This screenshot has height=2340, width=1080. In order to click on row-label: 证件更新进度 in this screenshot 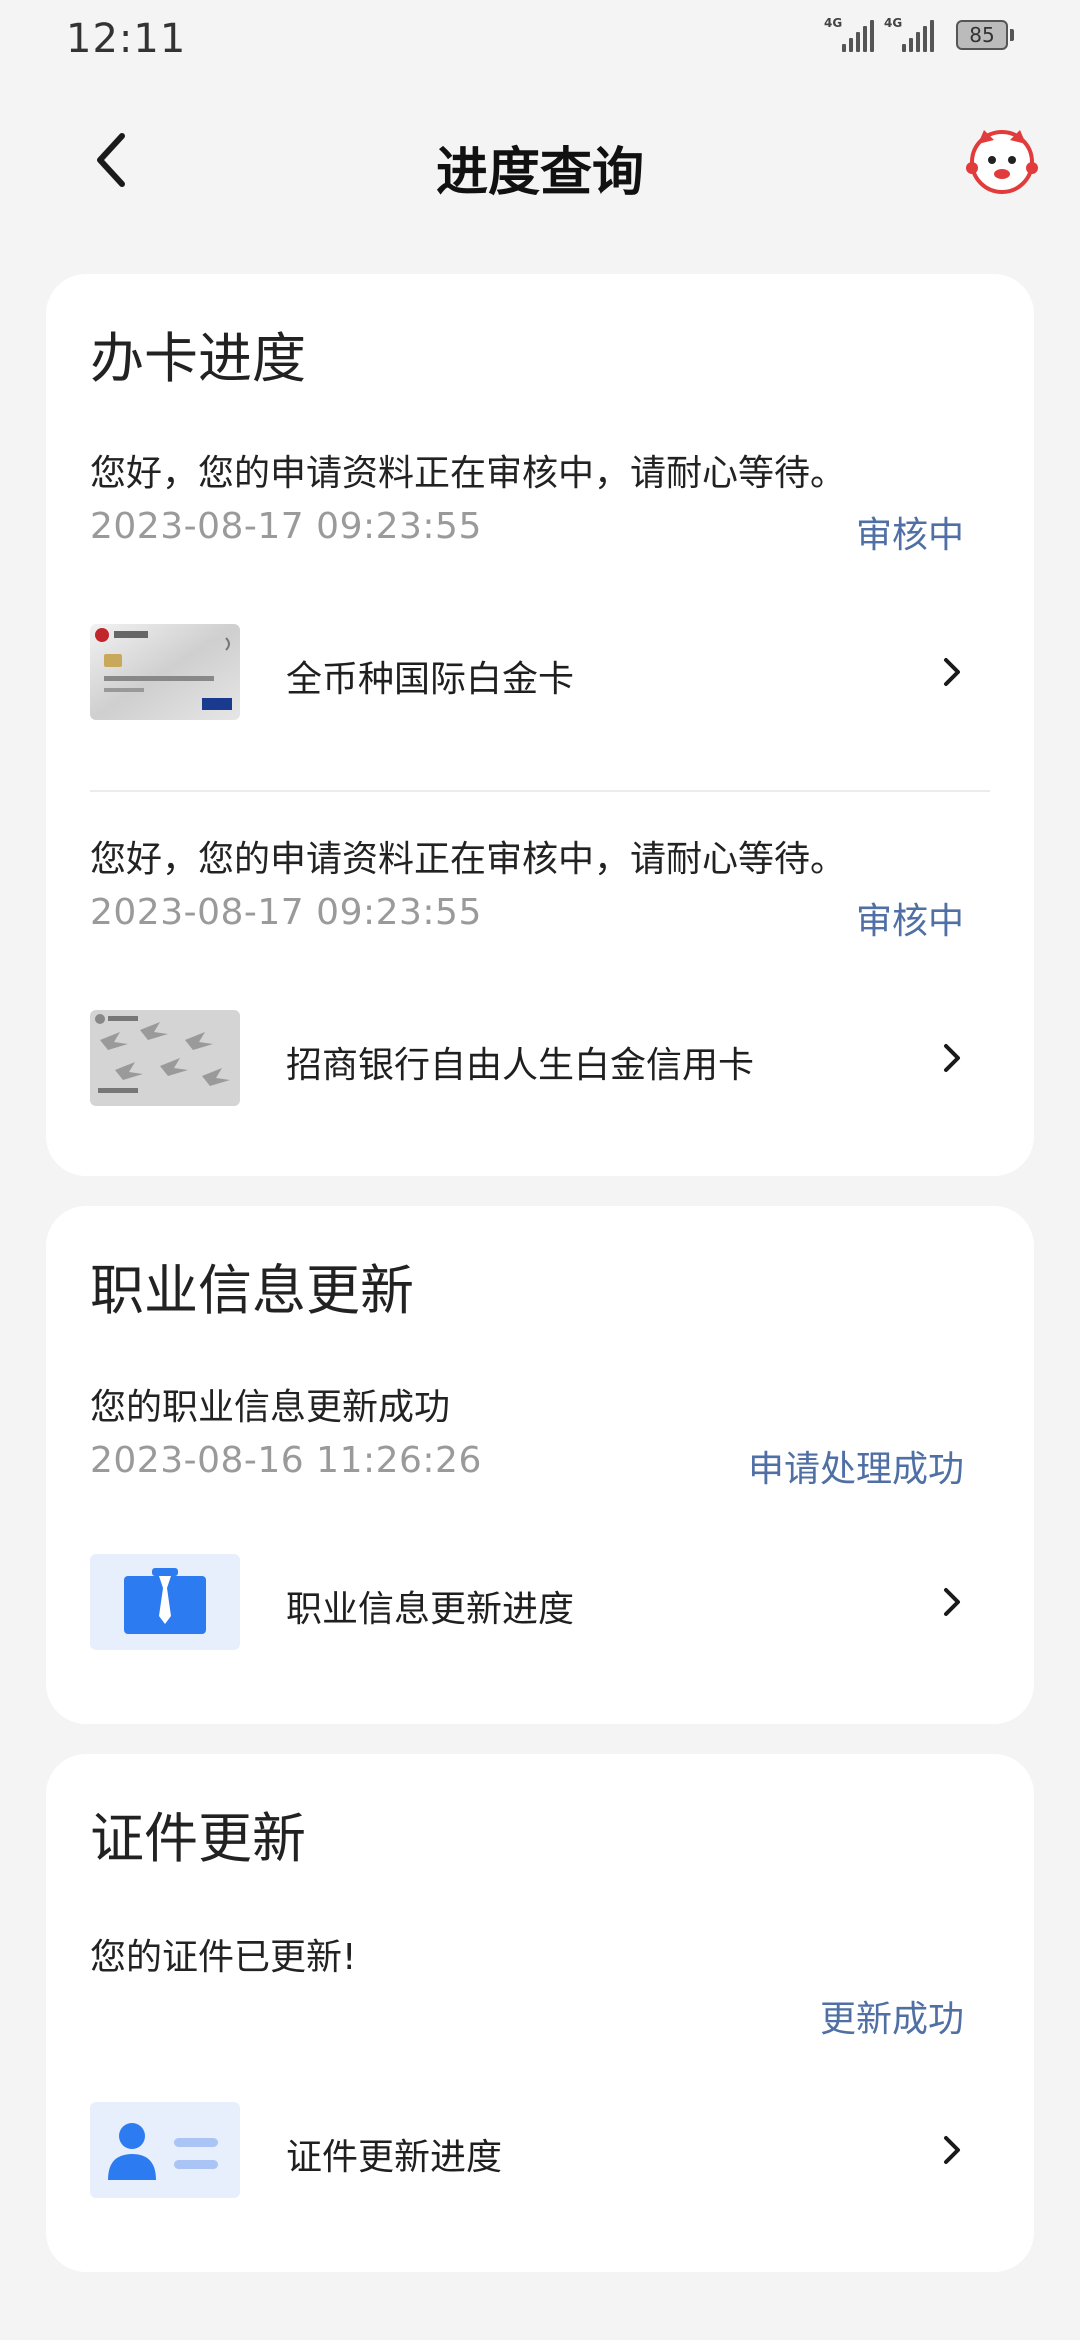, I will do `click(394, 2157)`.